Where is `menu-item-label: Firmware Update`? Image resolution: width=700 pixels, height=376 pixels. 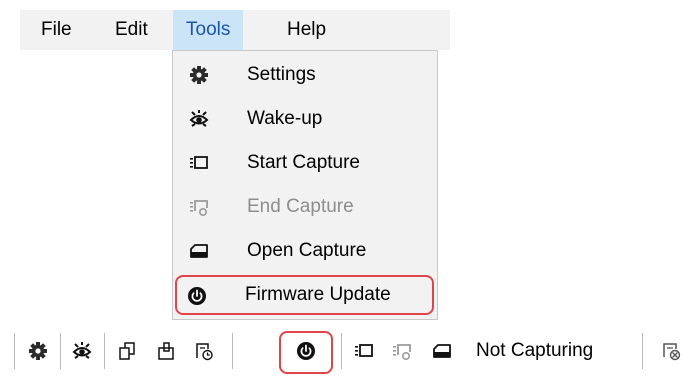
menu-item-label: Firmware Update is located at coordinates (318, 294).